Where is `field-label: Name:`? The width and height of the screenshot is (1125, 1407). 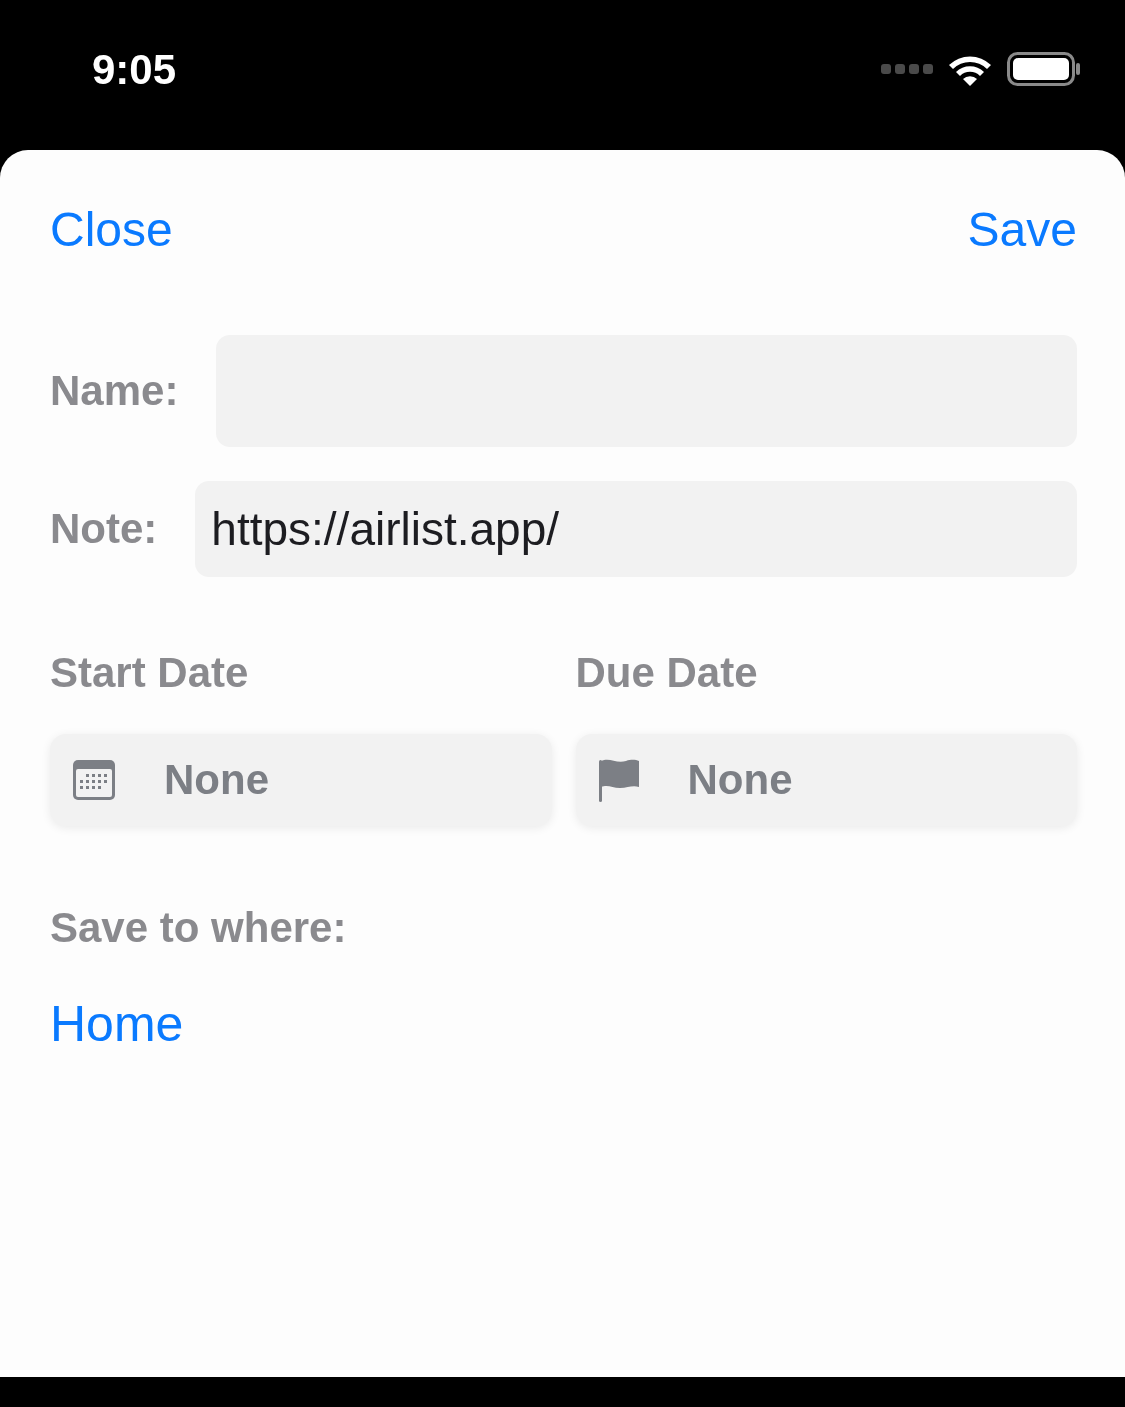 field-label: Name: is located at coordinates (114, 391).